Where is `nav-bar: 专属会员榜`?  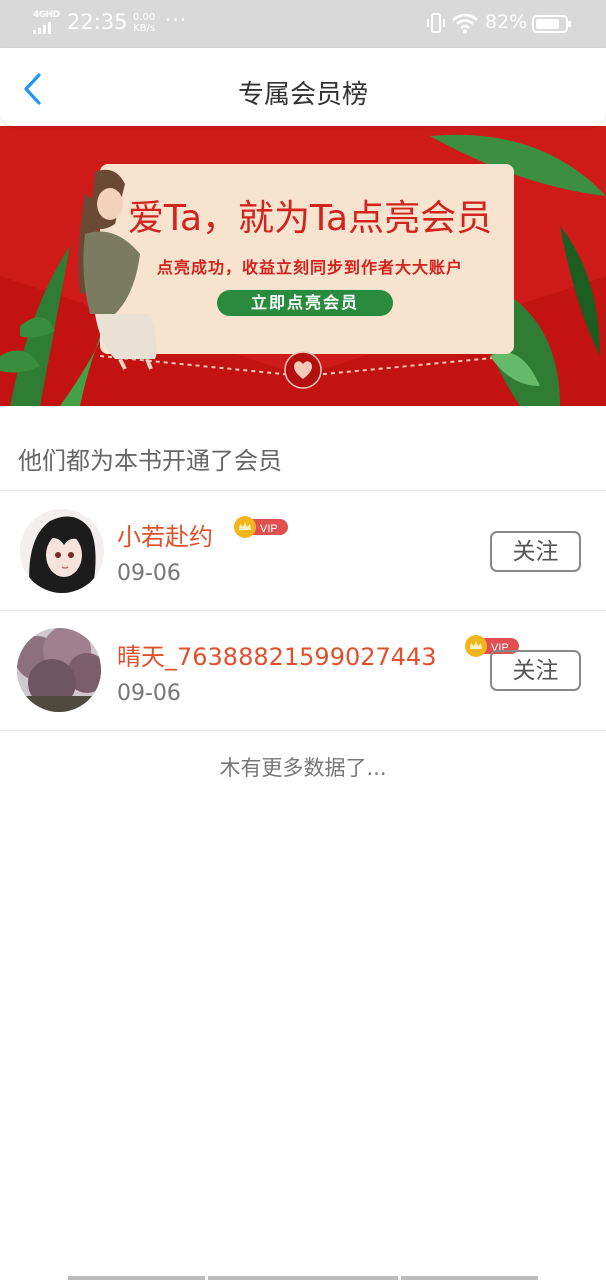
nav-bar: 专属会员榜 is located at coordinates (303, 87).